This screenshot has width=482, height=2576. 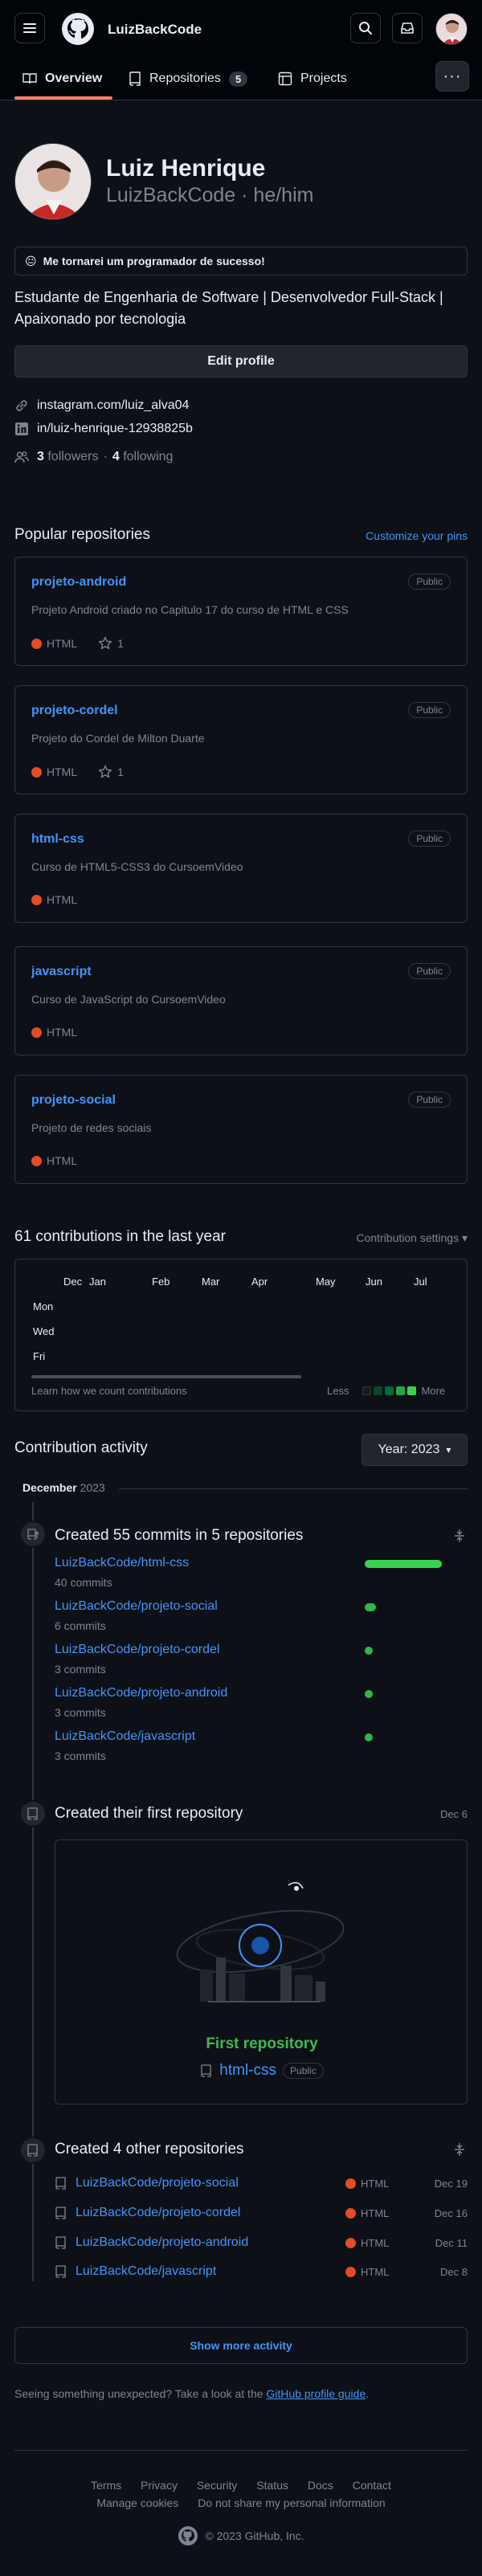 What do you see at coordinates (40, 456) in the screenshot?
I see `followers-count: 3` at bounding box center [40, 456].